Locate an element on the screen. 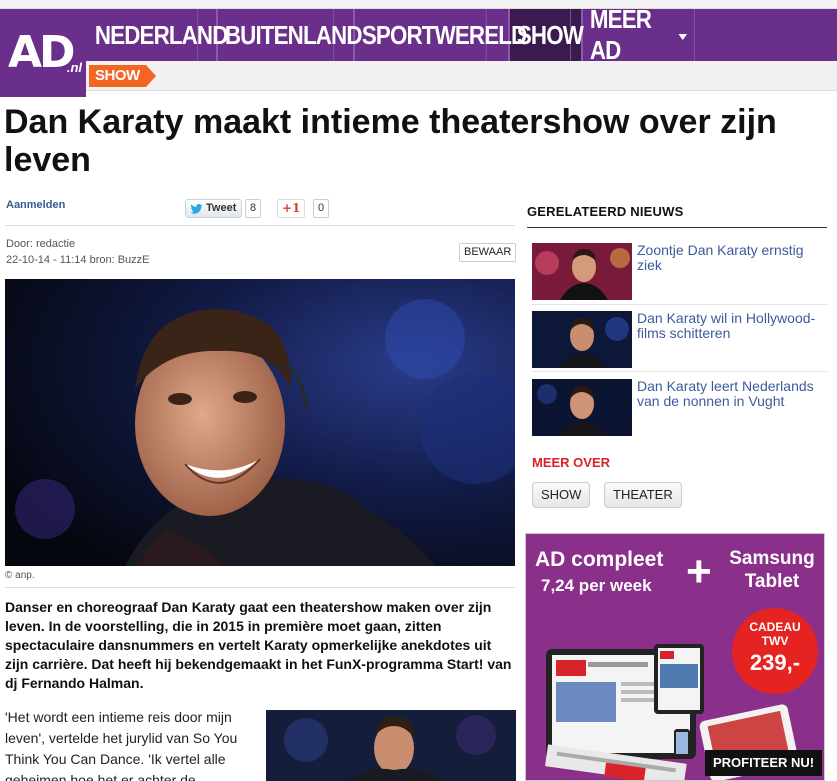 The height and width of the screenshot is (781, 837). nav-label: MEER AD is located at coordinates (639, 34).